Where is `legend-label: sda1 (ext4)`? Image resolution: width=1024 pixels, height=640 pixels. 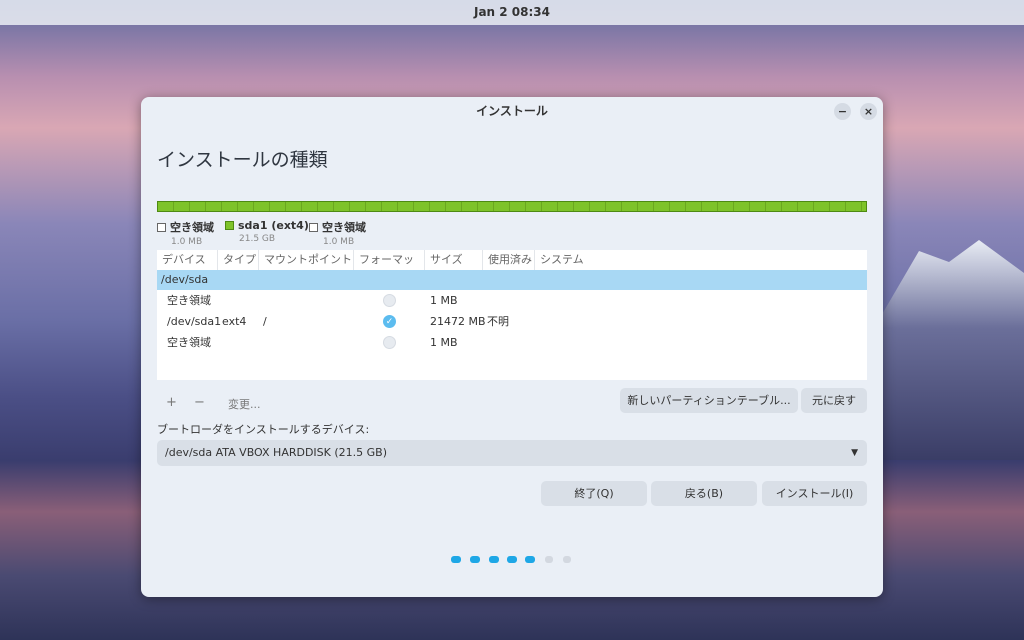 legend-label: sda1 (ext4) is located at coordinates (273, 225).